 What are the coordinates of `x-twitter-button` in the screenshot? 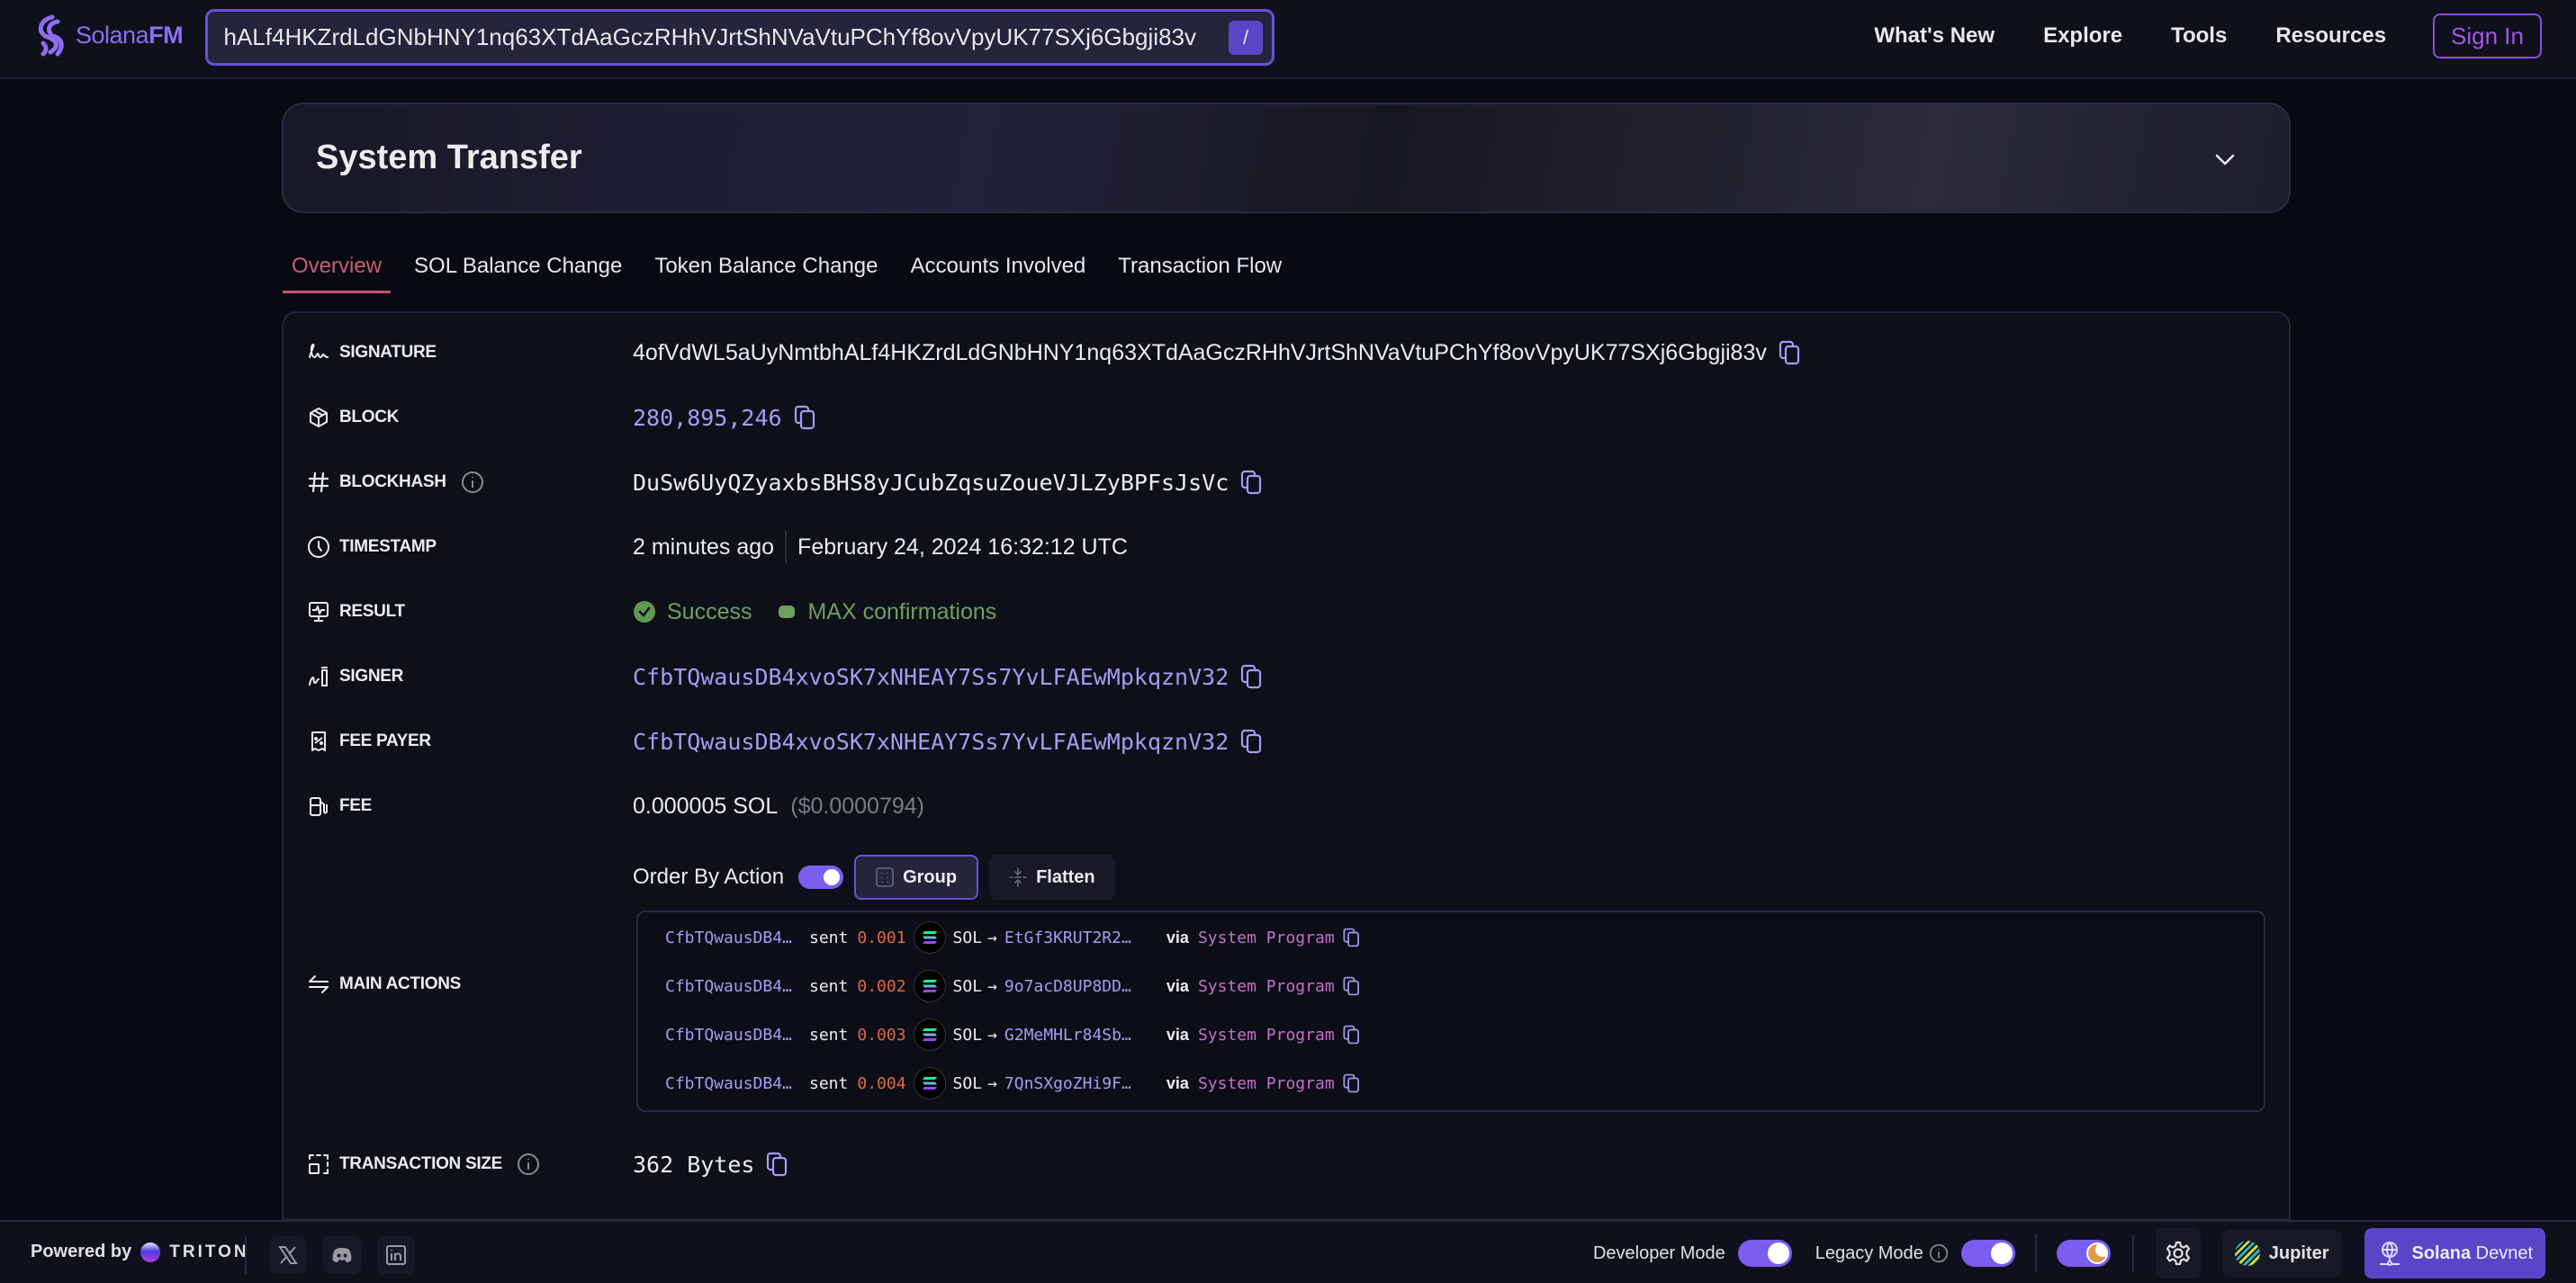 It's located at (288, 1255).